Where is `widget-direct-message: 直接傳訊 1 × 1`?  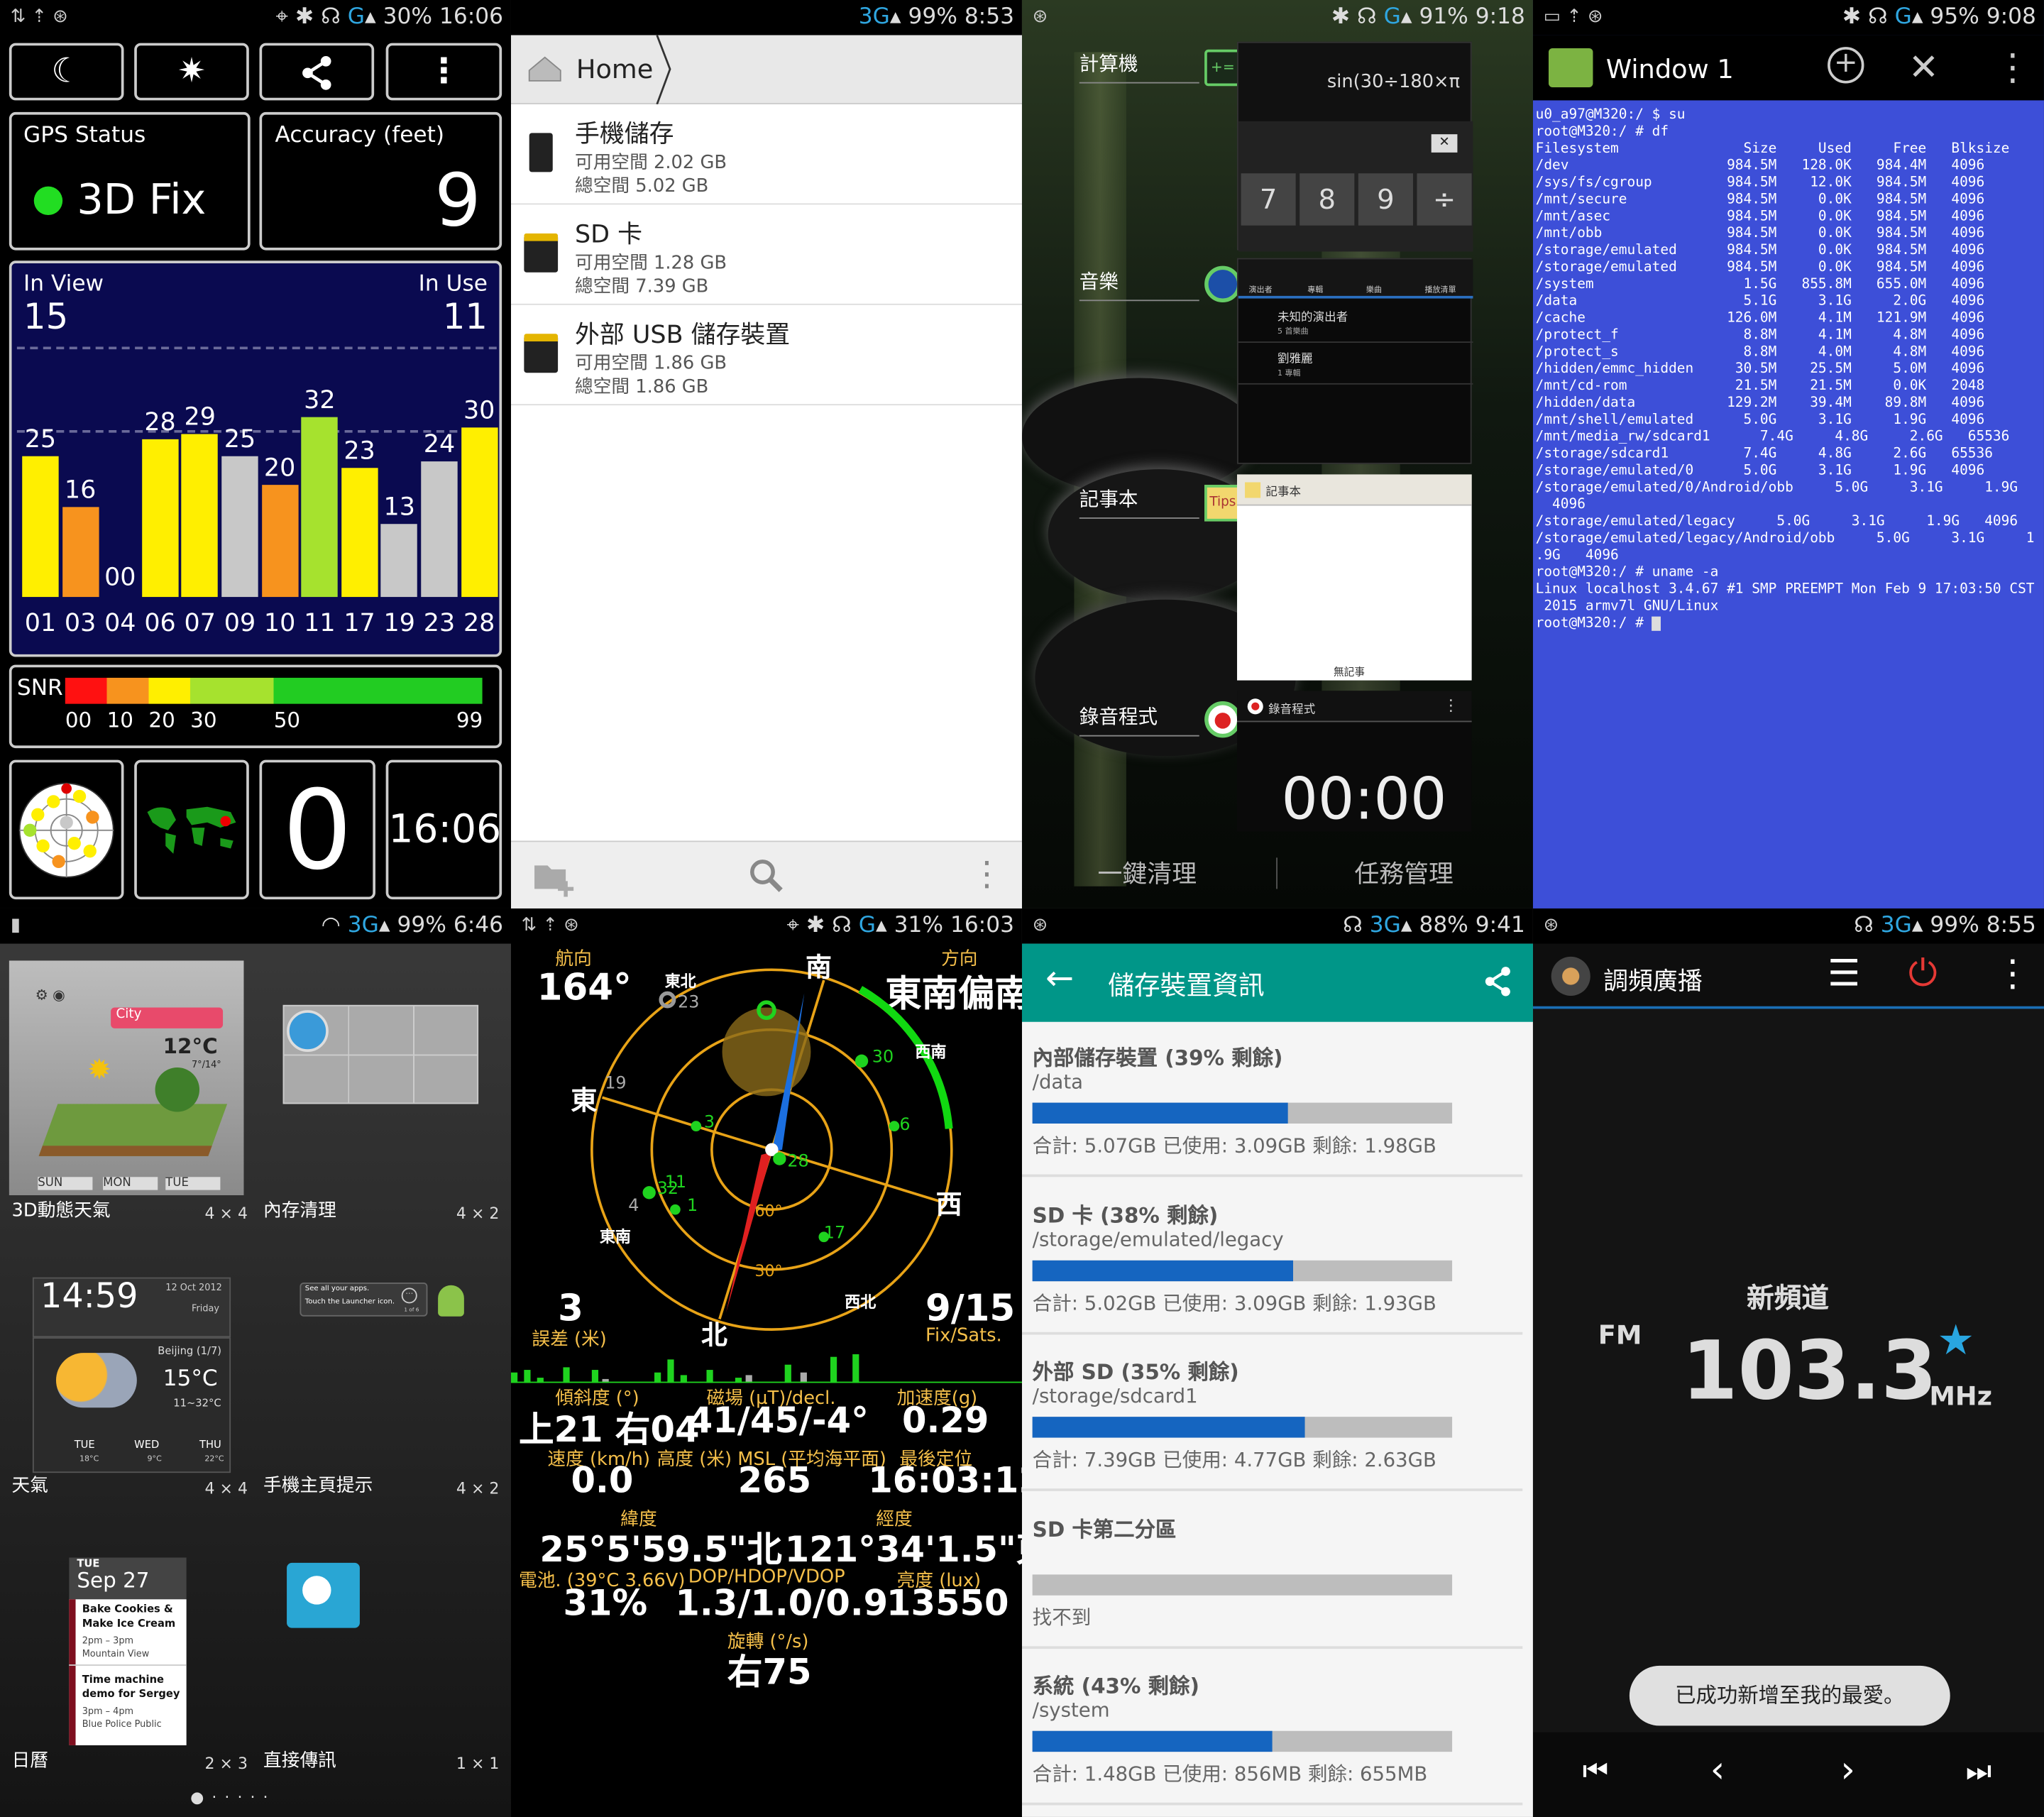
widget-direct-message: 直接傳訊 1 × 1 is located at coordinates (381, 1643).